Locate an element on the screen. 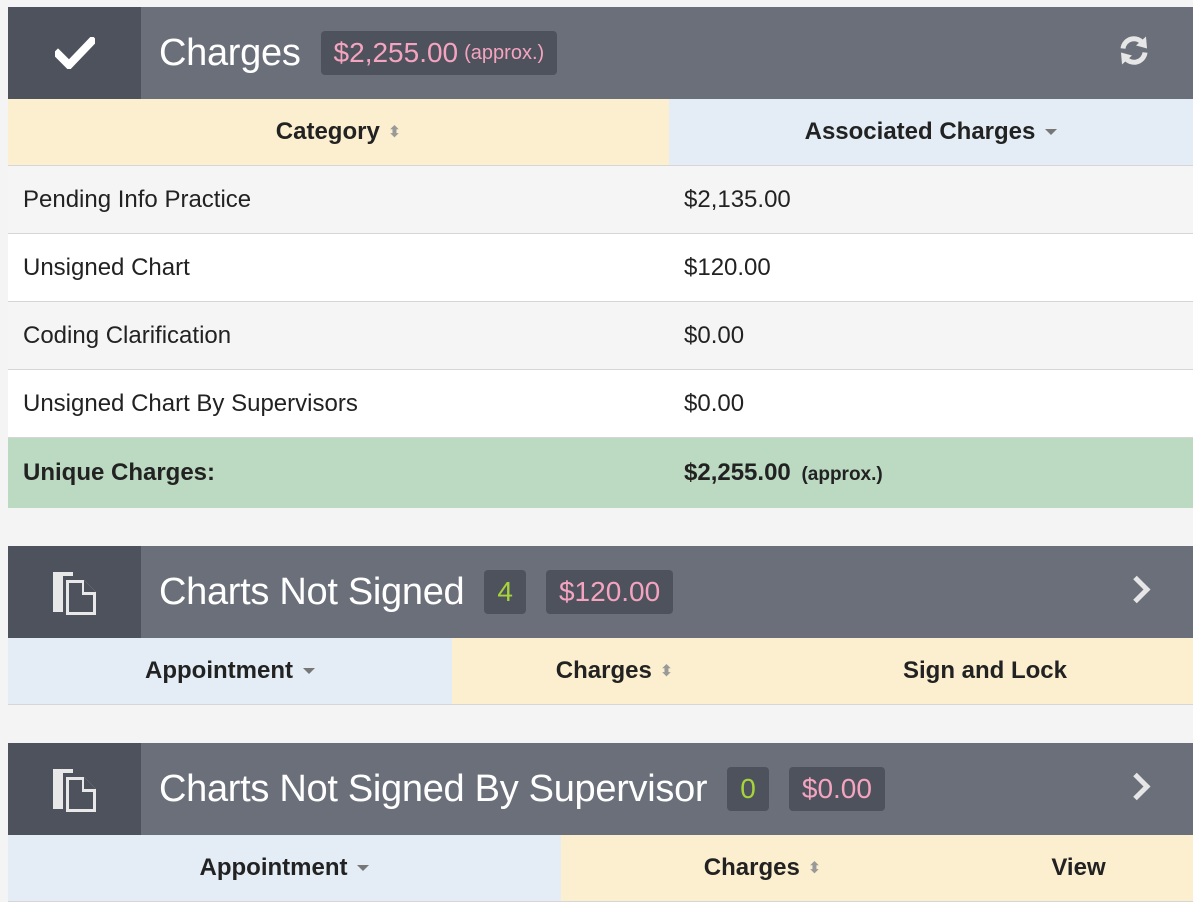 The image size is (1193, 902). column-view-label: View is located at coordinates (1078, 867).